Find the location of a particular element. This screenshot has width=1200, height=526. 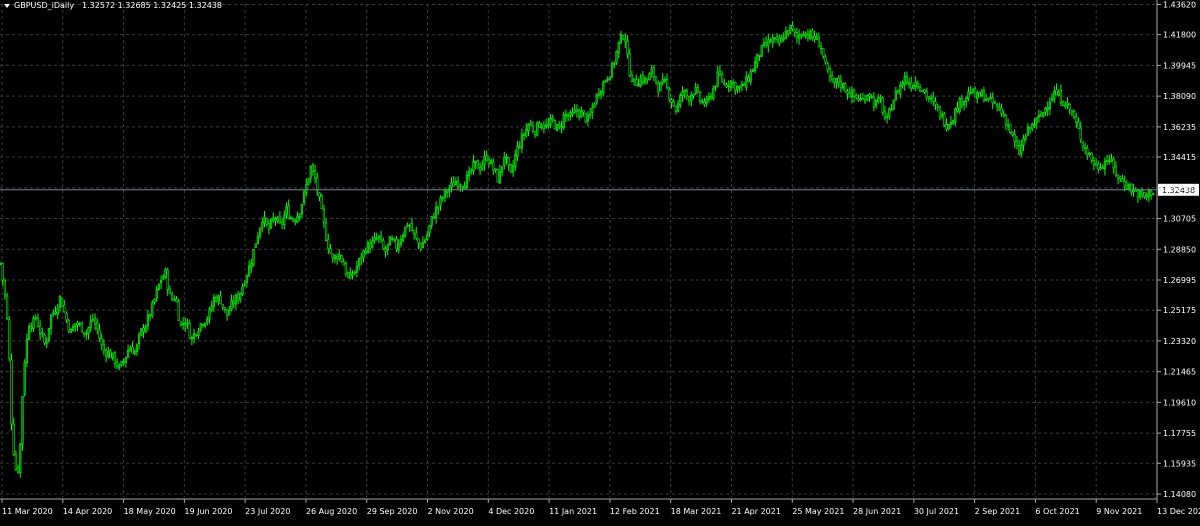

x-tick-label: 25 May 2021 is located at coordinates (818, 511).